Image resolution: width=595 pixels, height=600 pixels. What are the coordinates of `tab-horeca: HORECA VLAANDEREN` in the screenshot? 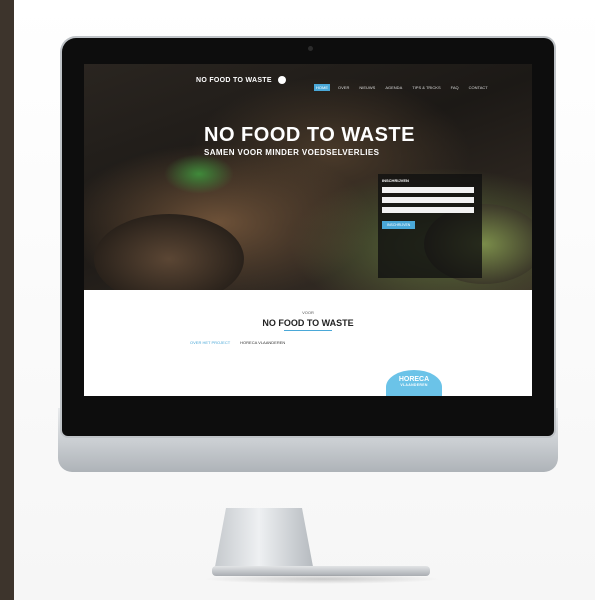 It's located at (262, 342).